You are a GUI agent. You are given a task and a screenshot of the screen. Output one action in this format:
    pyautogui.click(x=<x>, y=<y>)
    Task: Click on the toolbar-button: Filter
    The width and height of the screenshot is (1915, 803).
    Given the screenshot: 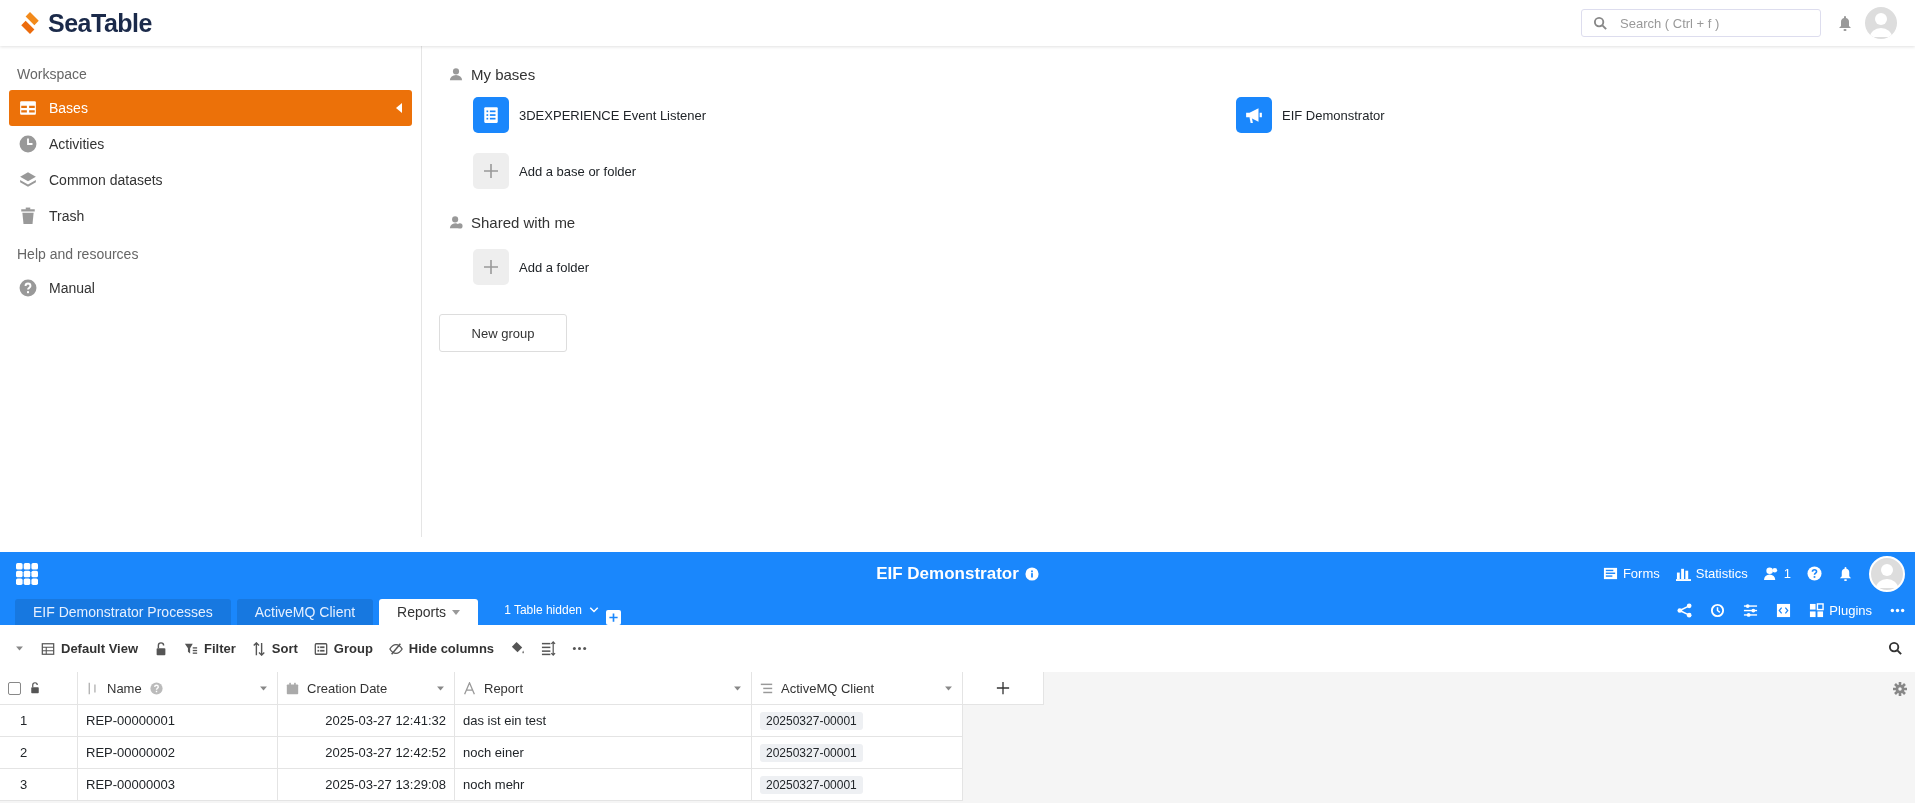 What is the action you would take?
    pyautogui.click(x=210, y=648)
    